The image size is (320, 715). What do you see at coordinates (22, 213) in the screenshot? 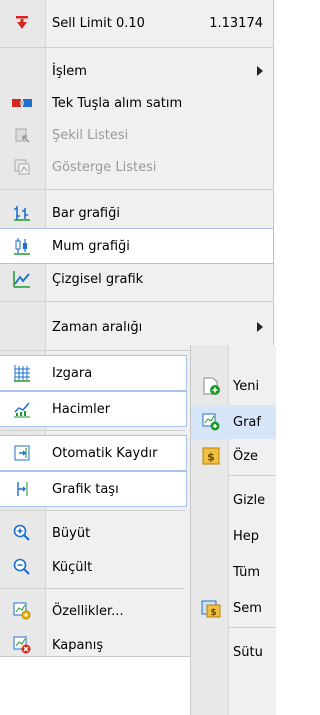
I see `bar-chart-icon` at bounding box center [22, 213].